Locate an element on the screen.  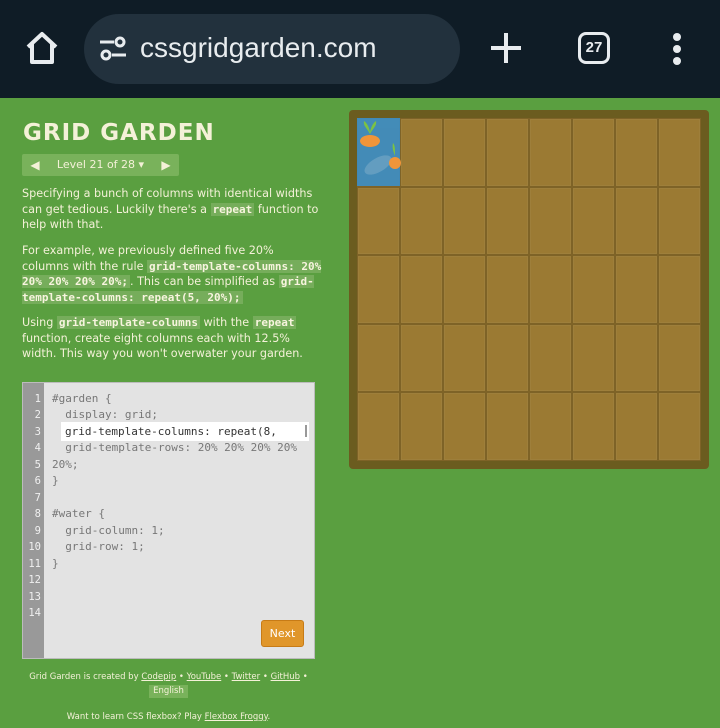
line-number-gutter: 1 2 3 4 5 6 7 8 9 10 11 12 13 14 is located at coordinates (33, 520).